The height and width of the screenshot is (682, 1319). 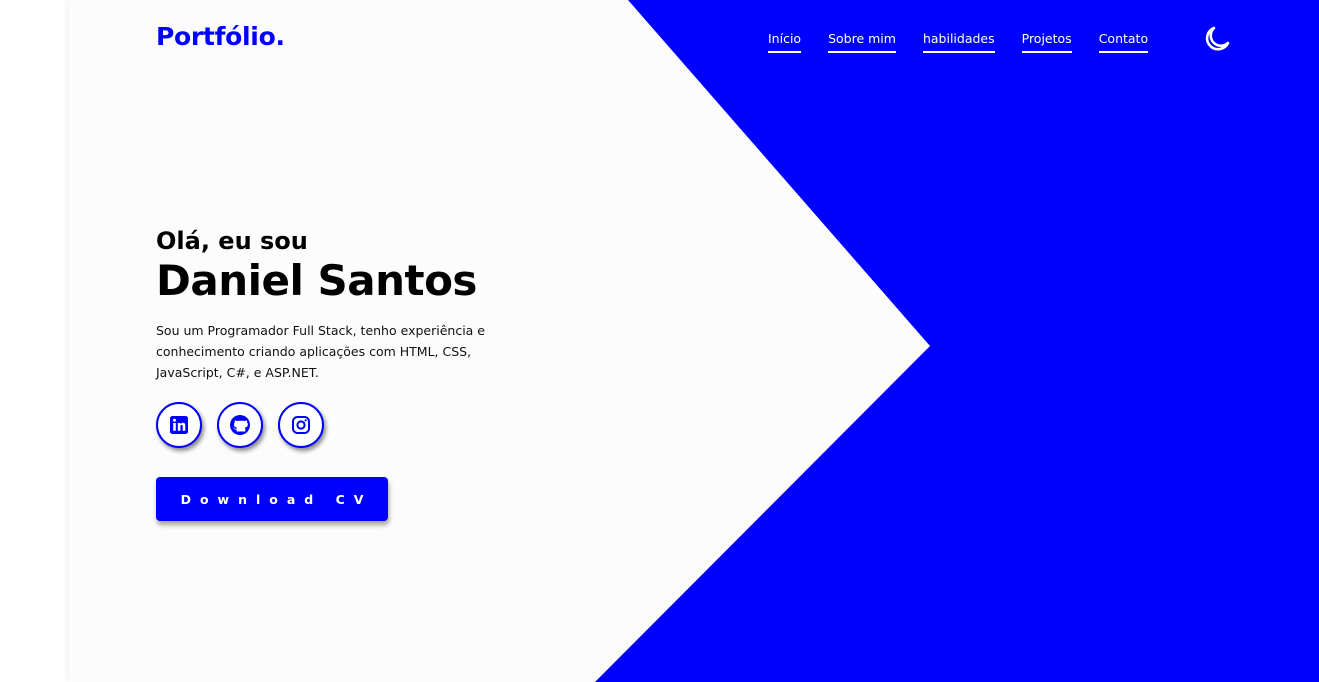 What do you see at coordinates (232, 241) in the screenshot?
I see `hero-greeting: Olá, eu sou` at bounding box center [232, 241].